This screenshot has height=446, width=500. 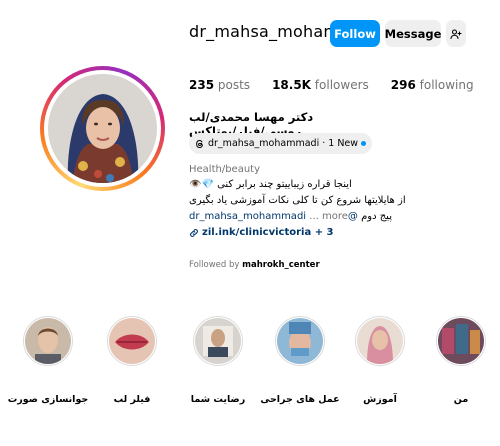 I want to click on highlight-label: جوانسازی صورت, so click(x=48, y=399).